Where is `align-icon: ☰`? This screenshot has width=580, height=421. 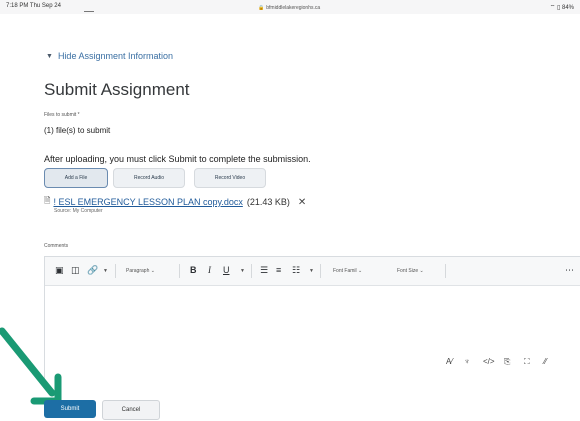
align-icon: ☰ is located at coordinates (264, 270).